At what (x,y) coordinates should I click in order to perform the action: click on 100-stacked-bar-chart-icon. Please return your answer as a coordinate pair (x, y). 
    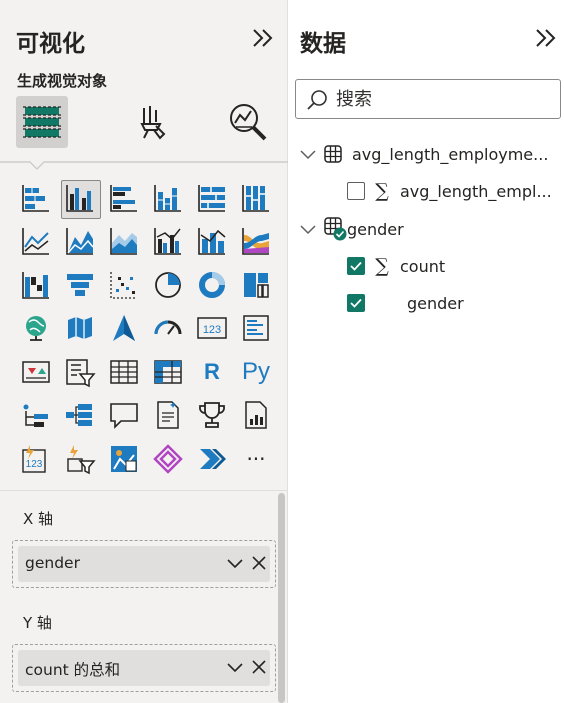
    Looking at the image, I should click on (212, 198).